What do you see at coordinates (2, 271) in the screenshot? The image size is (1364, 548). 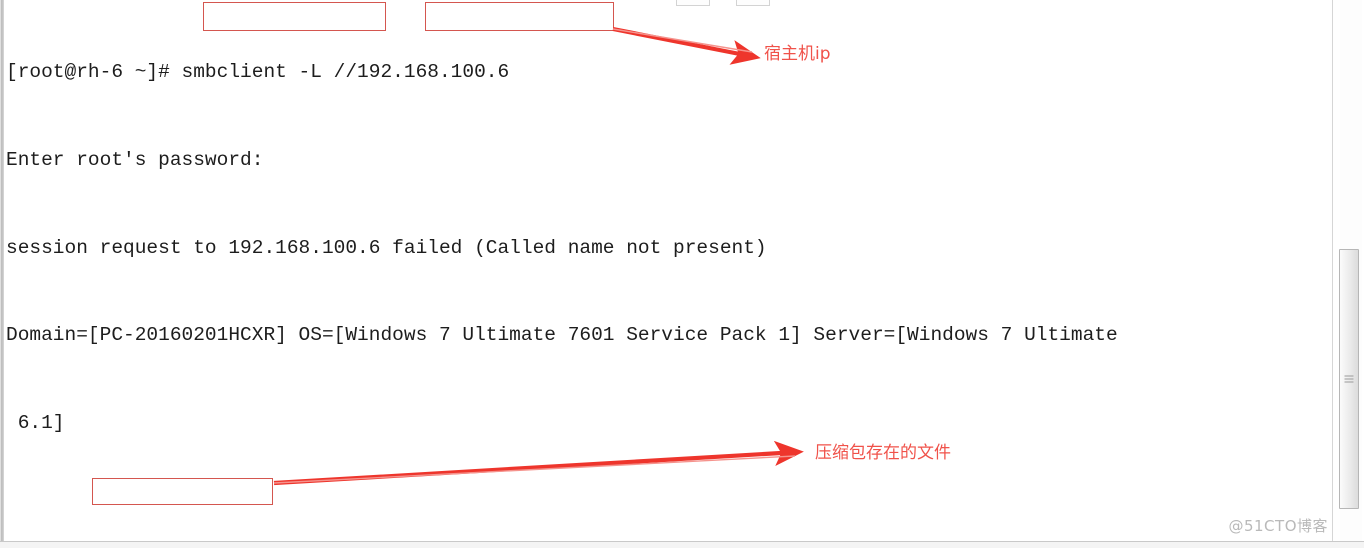 I see `window-frame-left-edge` at bounding box center [2, 271].